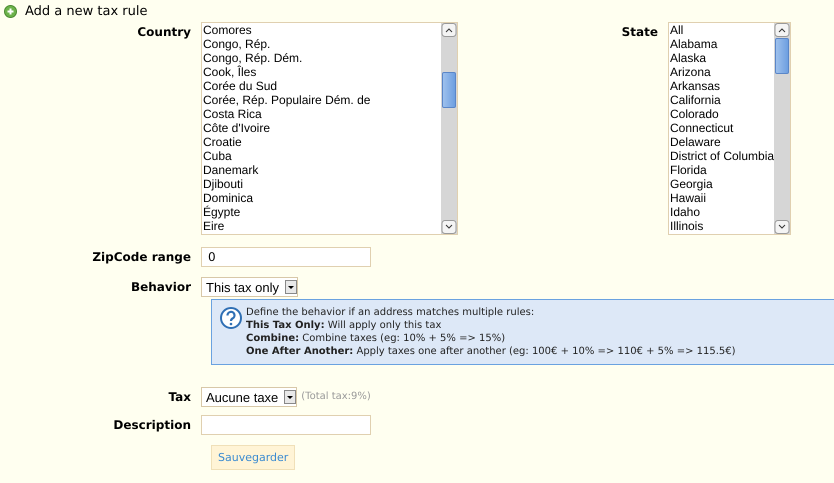 This screenshot has width=834, height=483. Describe the element at coordinates (722, 114) in the screenshot. I see `list-option: Colorado` at that location.